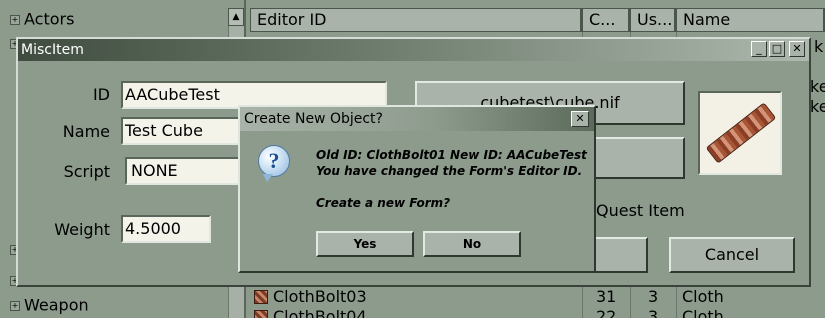 The height and width of the screenshot is (318, 825). I want to click on no-button: No, so click(472, 244).